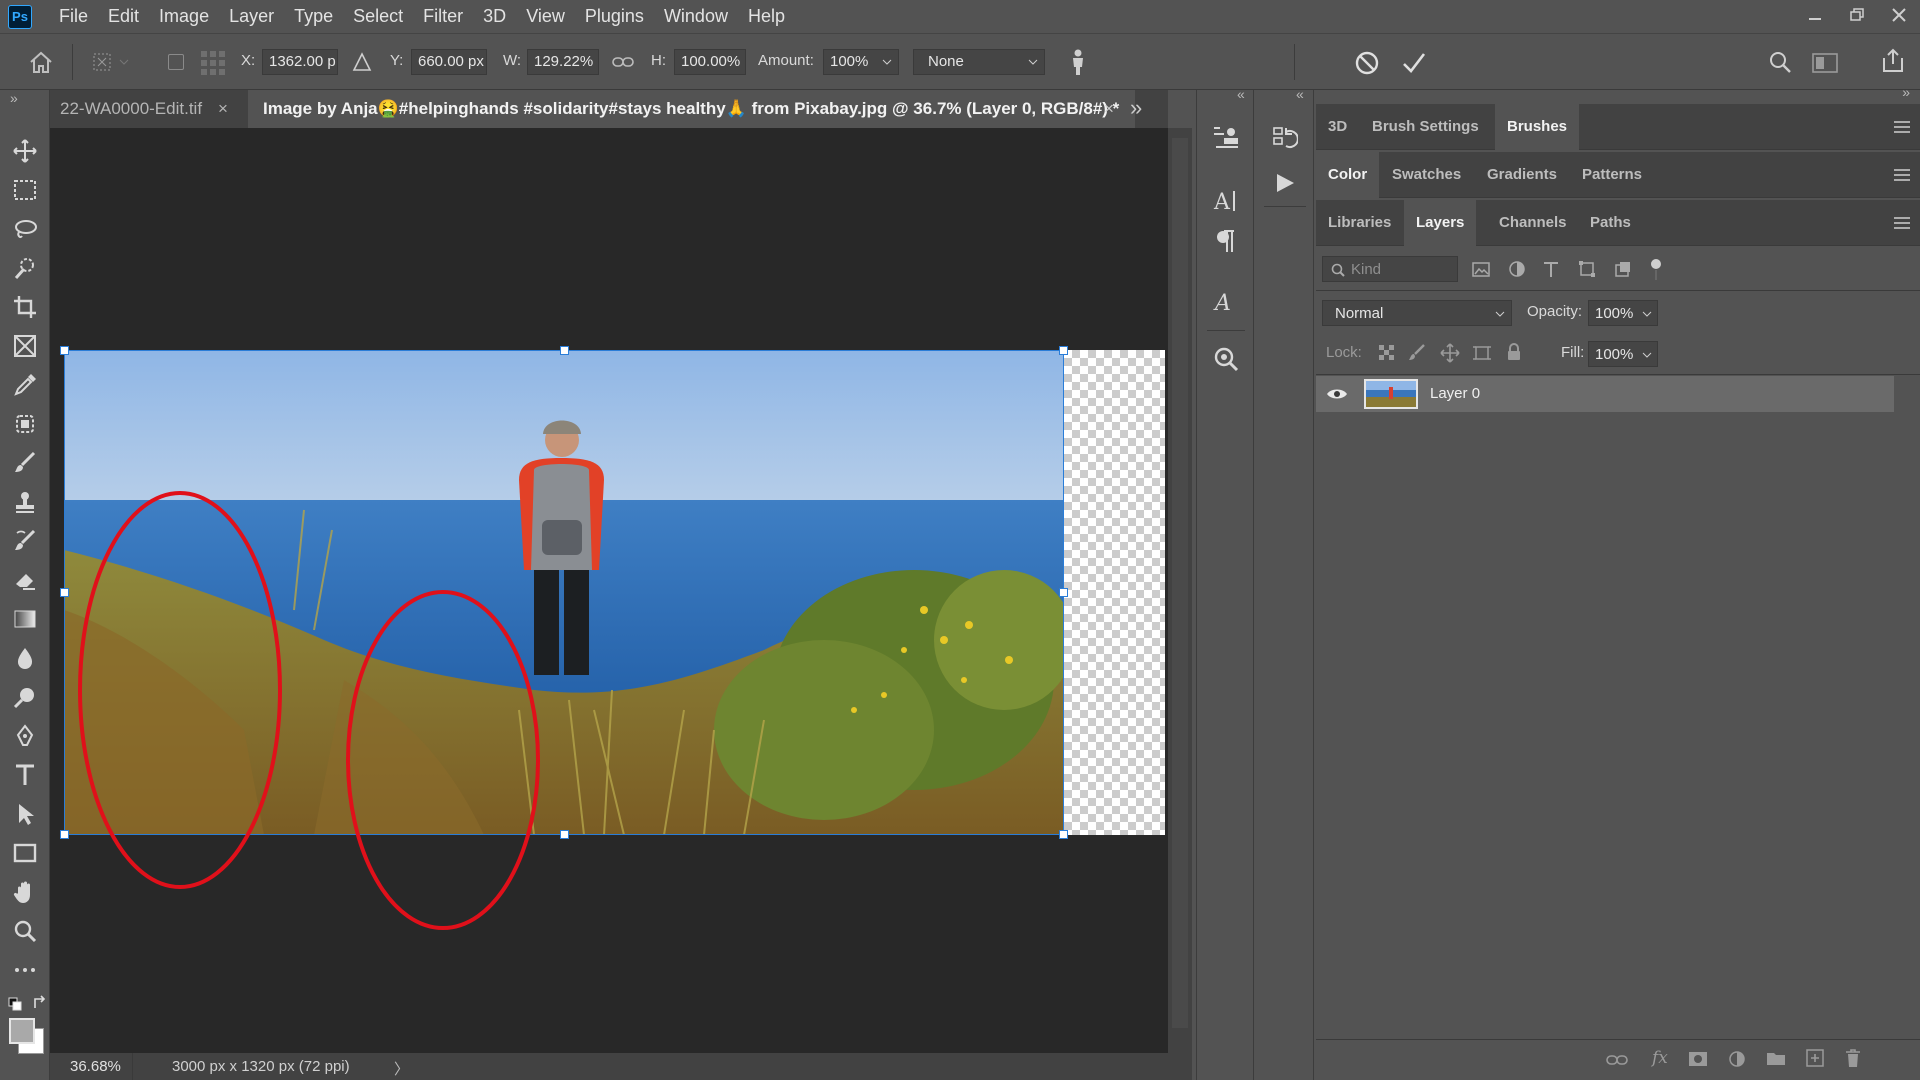 The height and width of the screenshot is (1080, 1920). I want to click on delete-layer-icon, so click(1853, 1058).